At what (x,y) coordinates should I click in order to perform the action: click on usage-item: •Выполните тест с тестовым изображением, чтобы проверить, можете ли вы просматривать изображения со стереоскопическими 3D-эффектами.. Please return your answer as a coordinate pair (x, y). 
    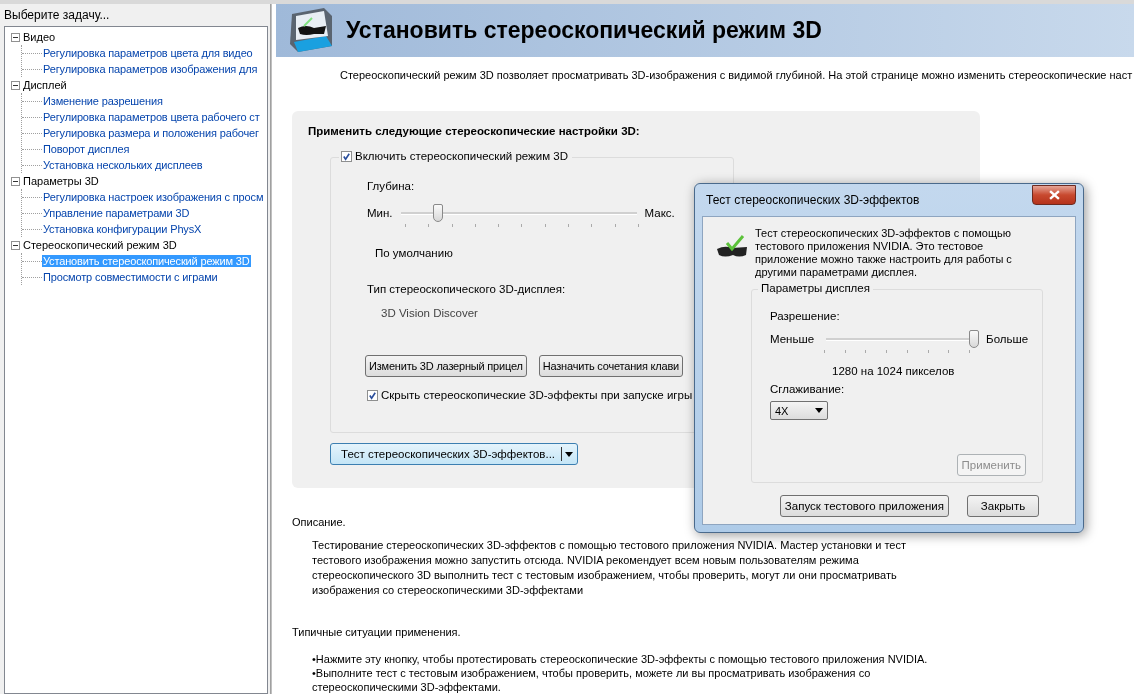
    Looking at the image, I should click on (592, 680).